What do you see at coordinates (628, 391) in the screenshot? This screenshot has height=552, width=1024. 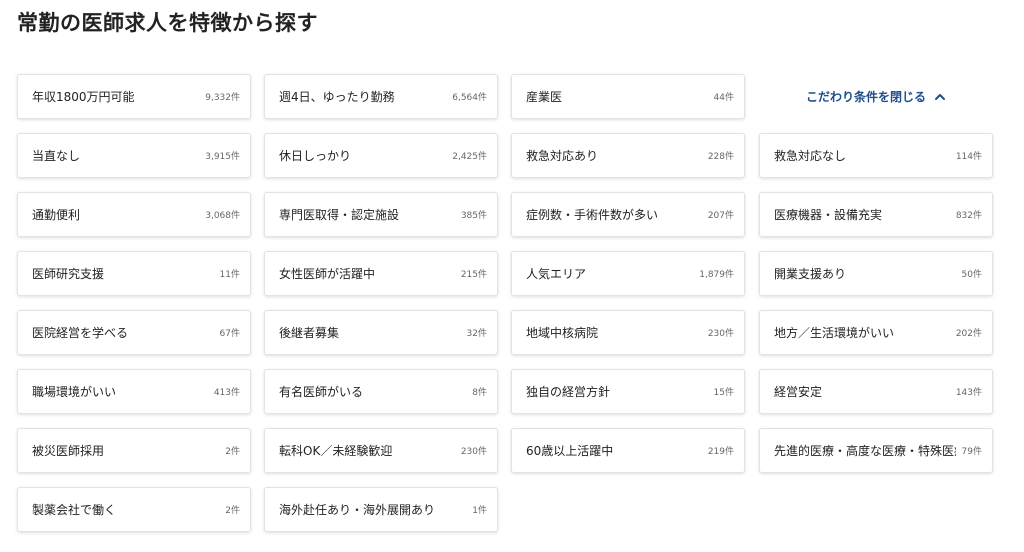 I see `feature-card: 独自の経営方針 15件` at bounding box center [628, 391].